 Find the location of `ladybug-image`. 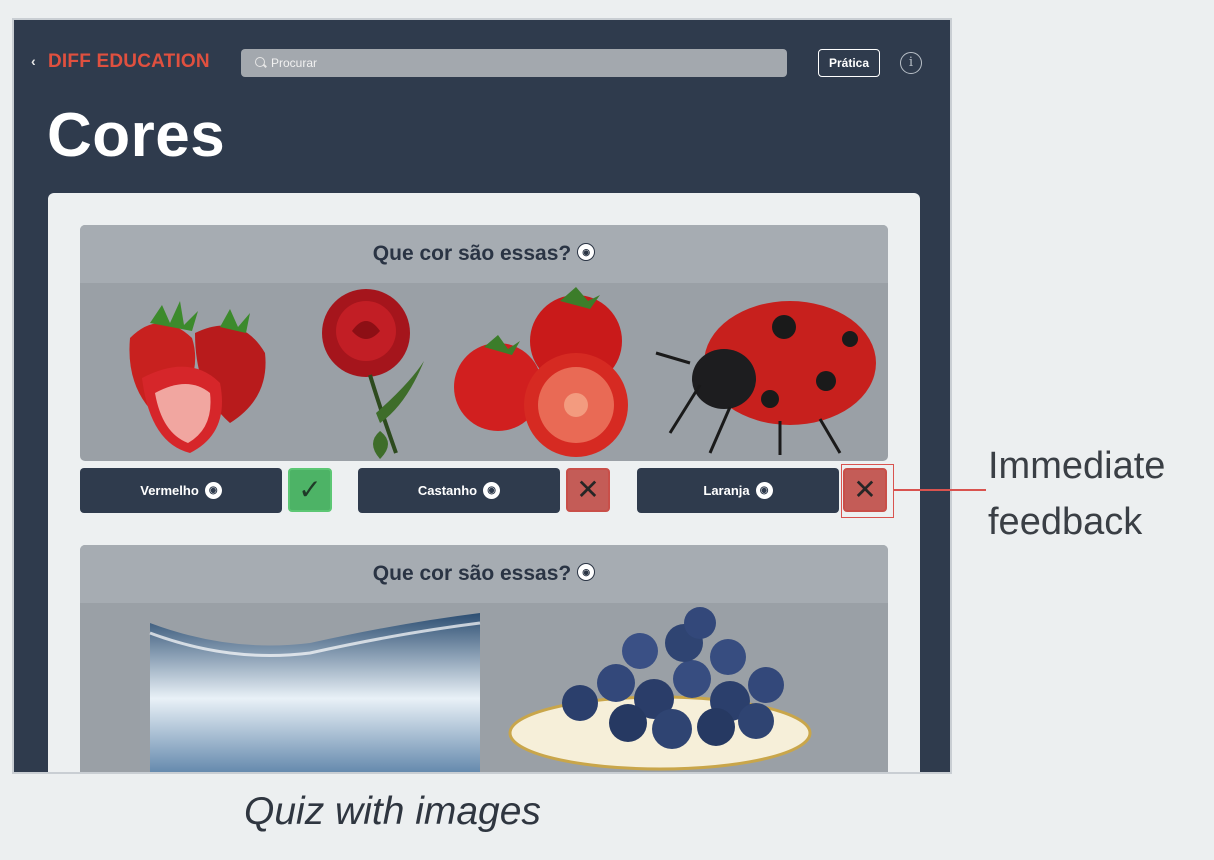

ladybug-image is located at coordinates (765, 378).